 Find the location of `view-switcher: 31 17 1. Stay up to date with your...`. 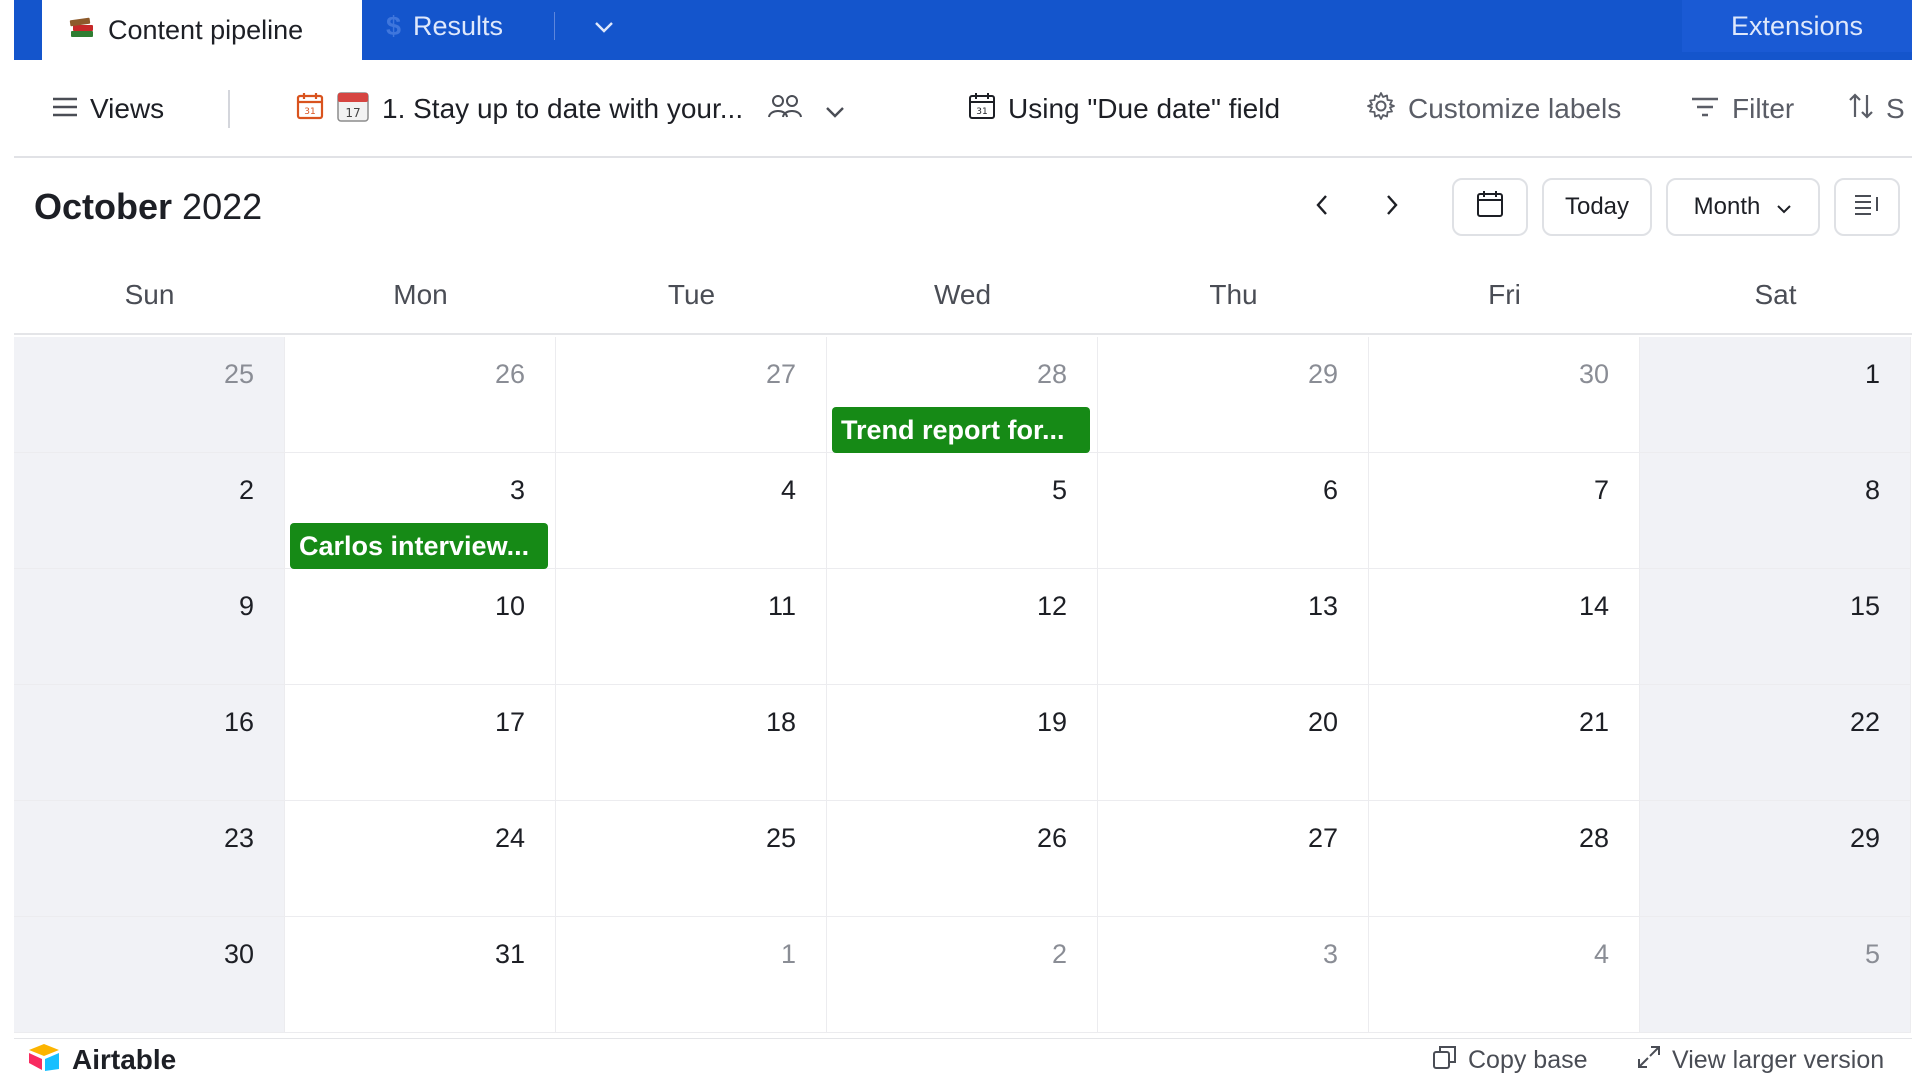

view-switcher: 31 17 1. Stay up to date with your... is located at coordinates (570, 109).